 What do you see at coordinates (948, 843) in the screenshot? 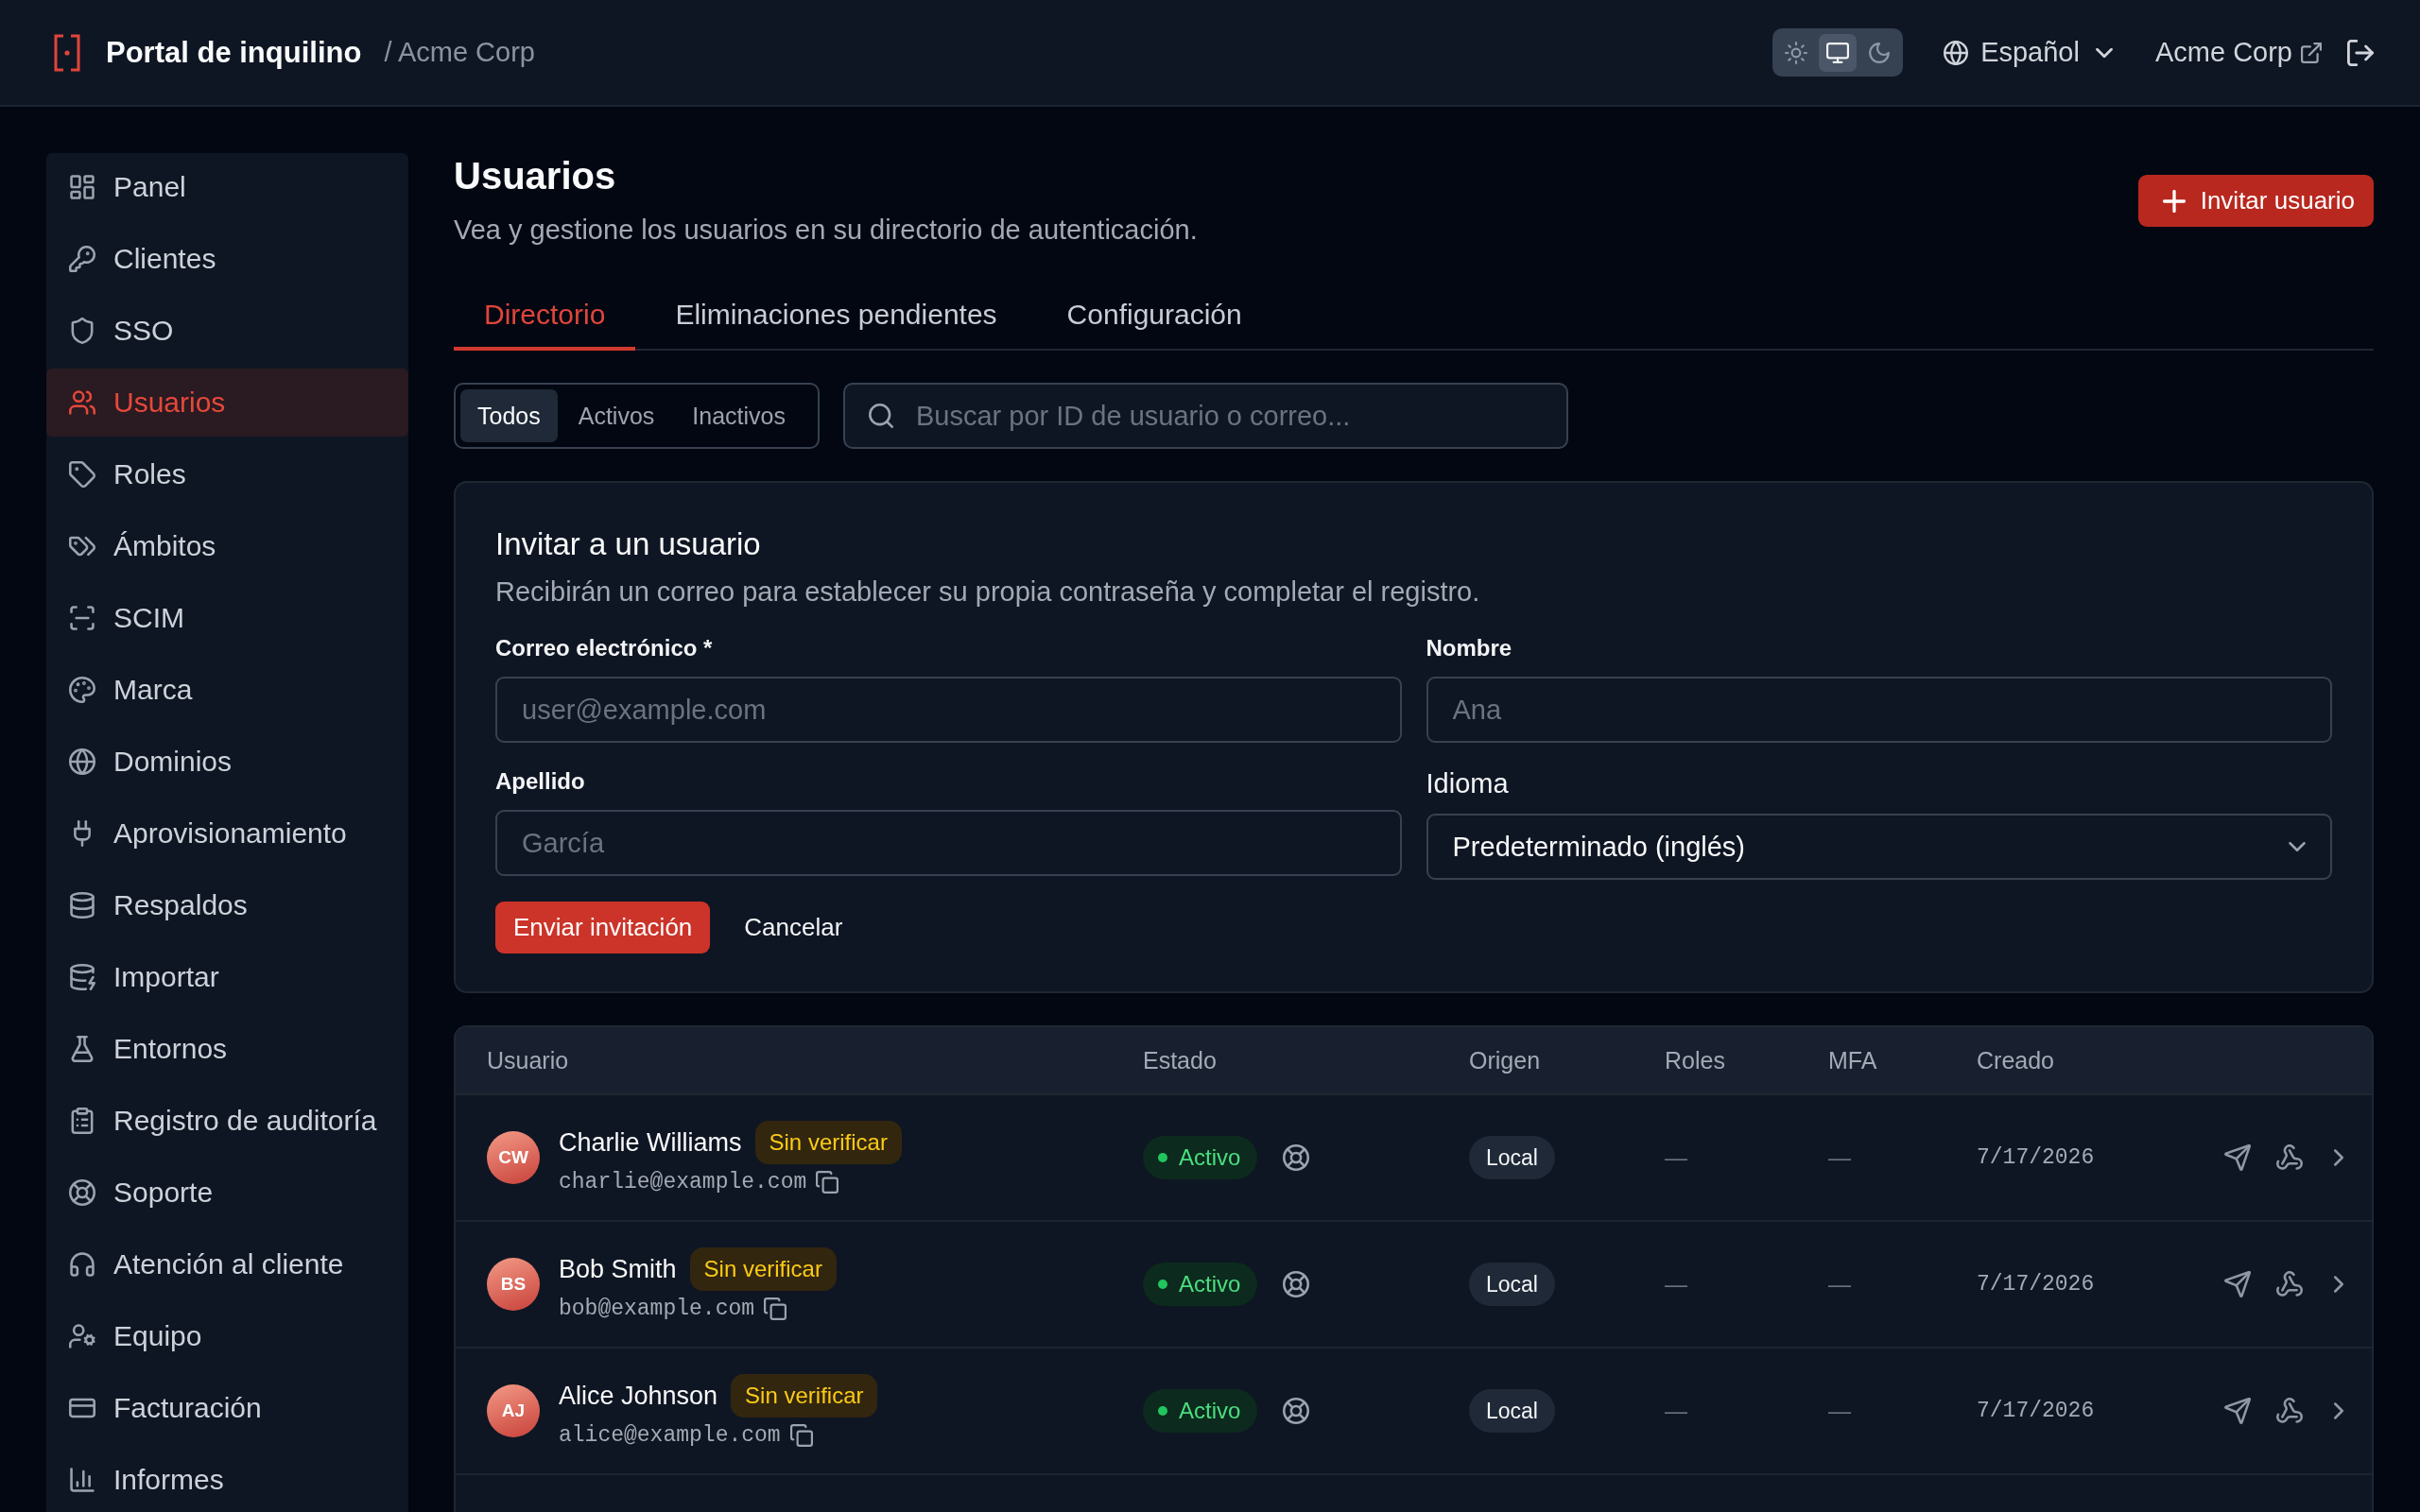
I see `input-field: García` at bounding box center [948, 843].